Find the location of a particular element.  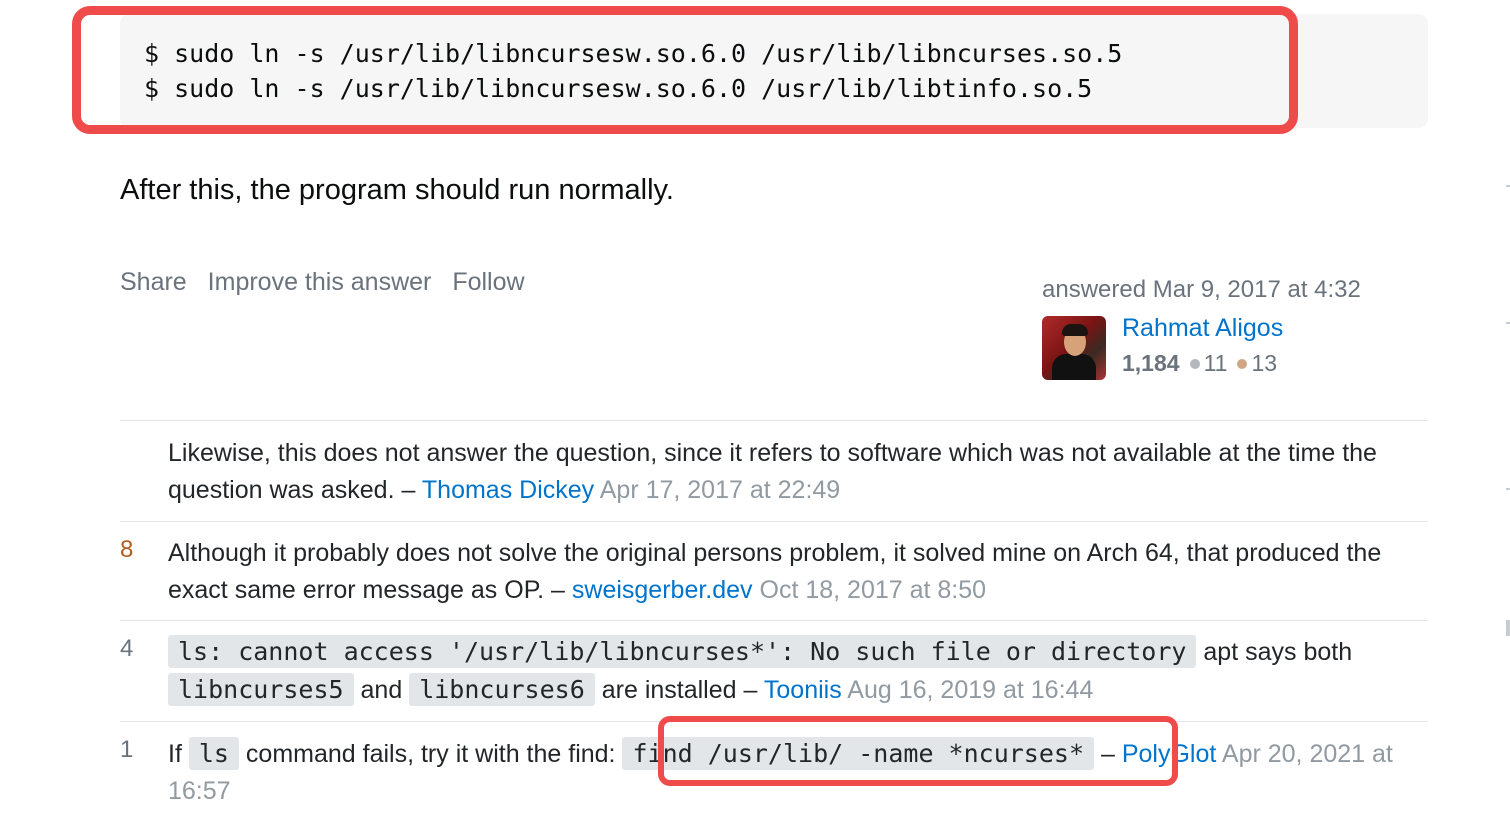

user-name-link: Rahmat Aligos is located at coordinates (1202, 328).